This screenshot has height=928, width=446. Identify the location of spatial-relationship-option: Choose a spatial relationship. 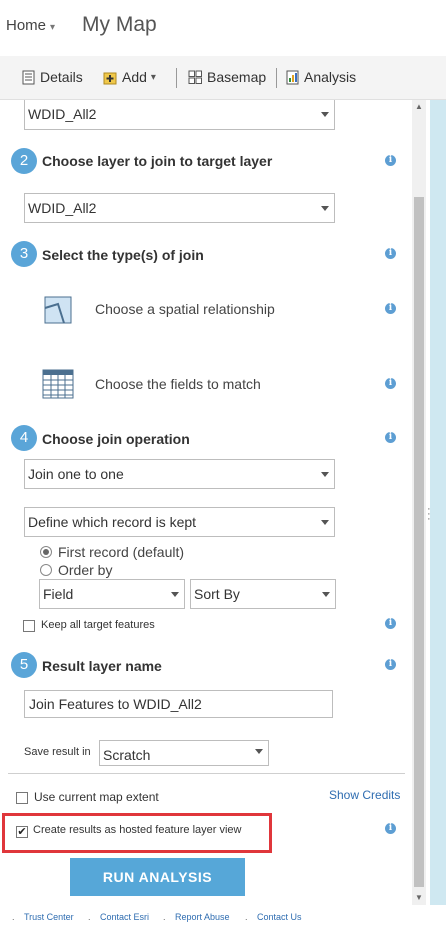
(185, 309).